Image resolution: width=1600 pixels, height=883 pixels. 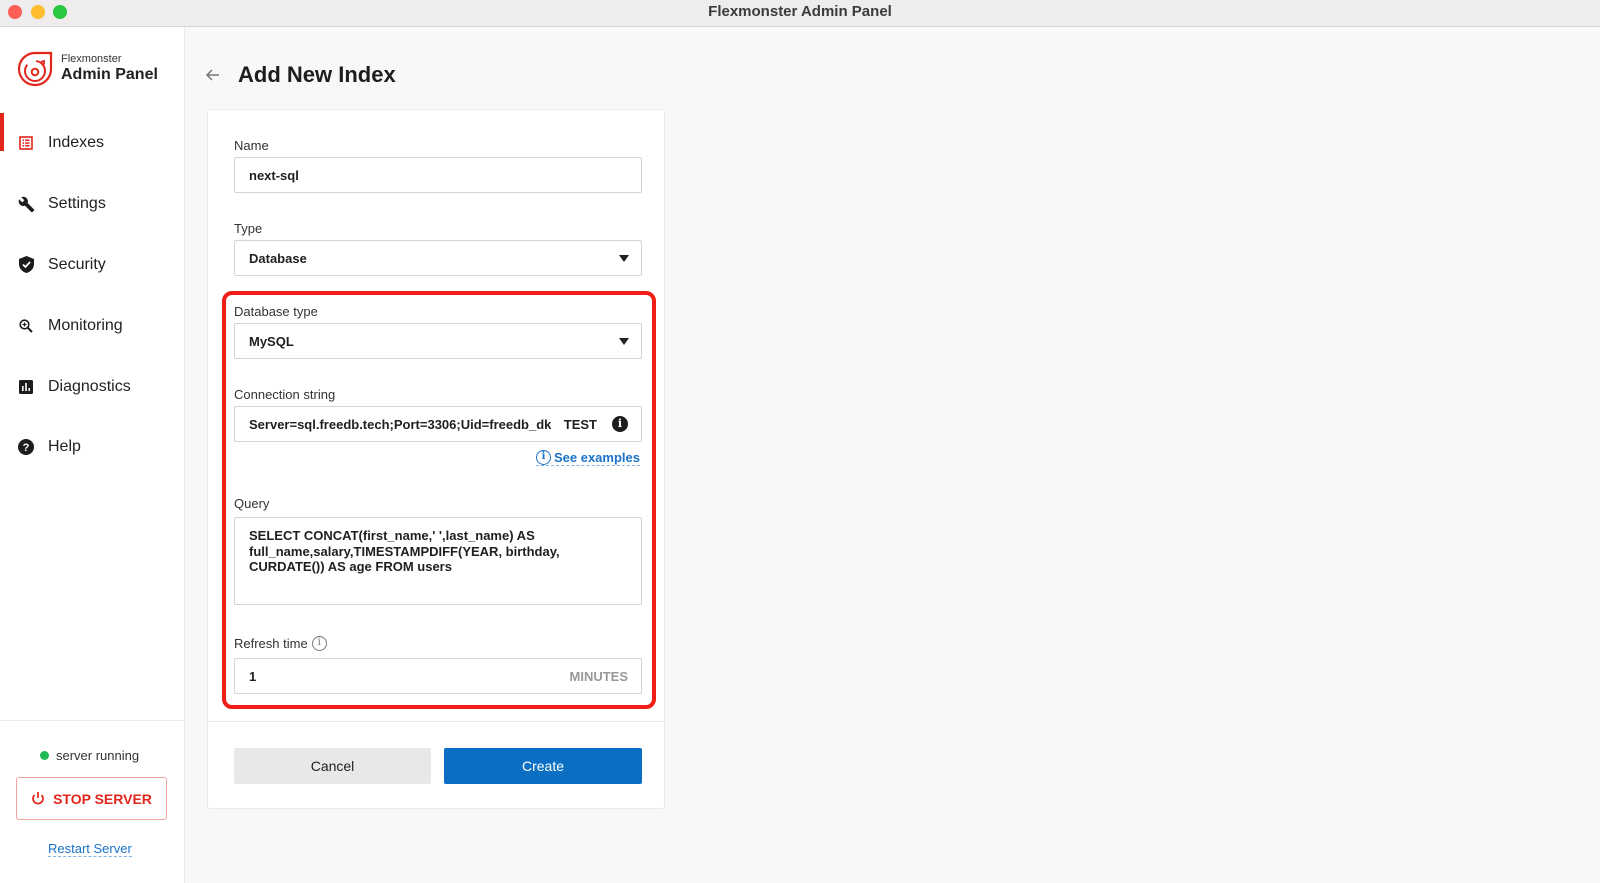 I want to click on sidebar-item-label: Help, so click(x=64, y=447).